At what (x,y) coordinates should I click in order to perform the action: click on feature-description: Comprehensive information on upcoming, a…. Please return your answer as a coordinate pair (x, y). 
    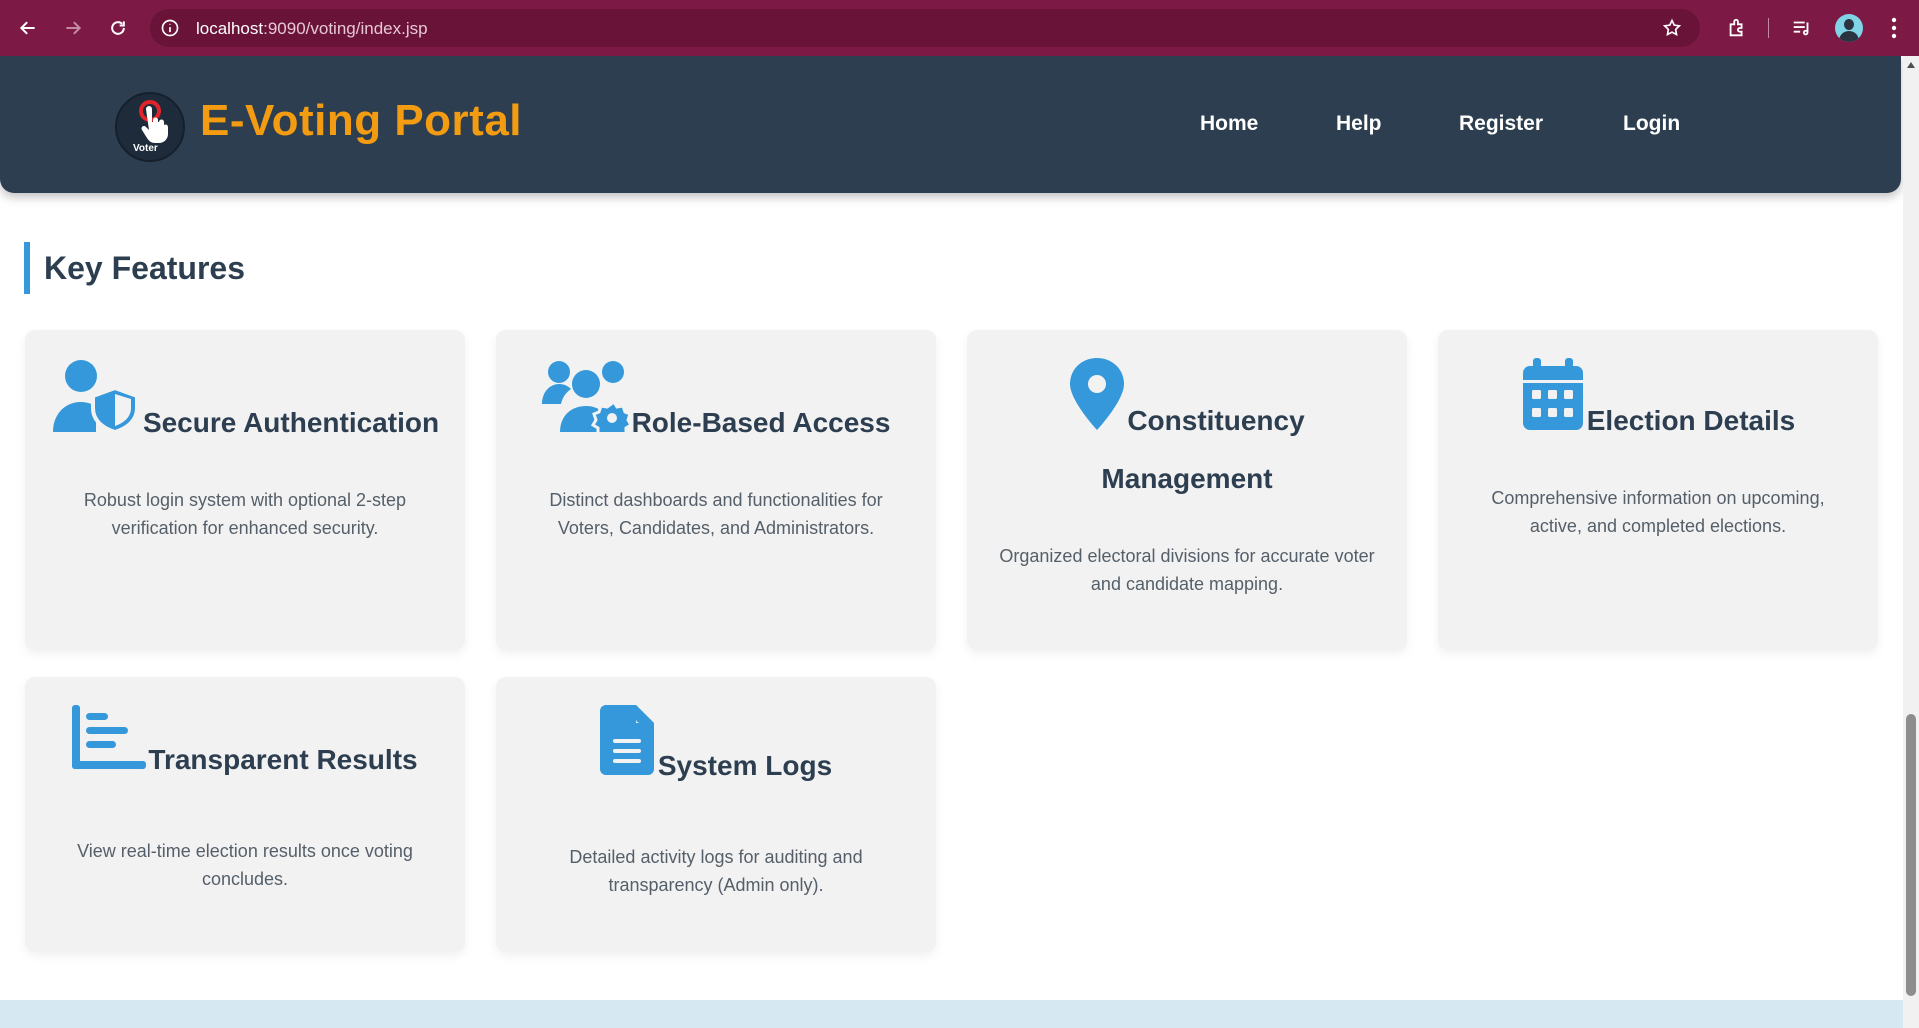
    Looking at the image, I should click on (1658, 512).